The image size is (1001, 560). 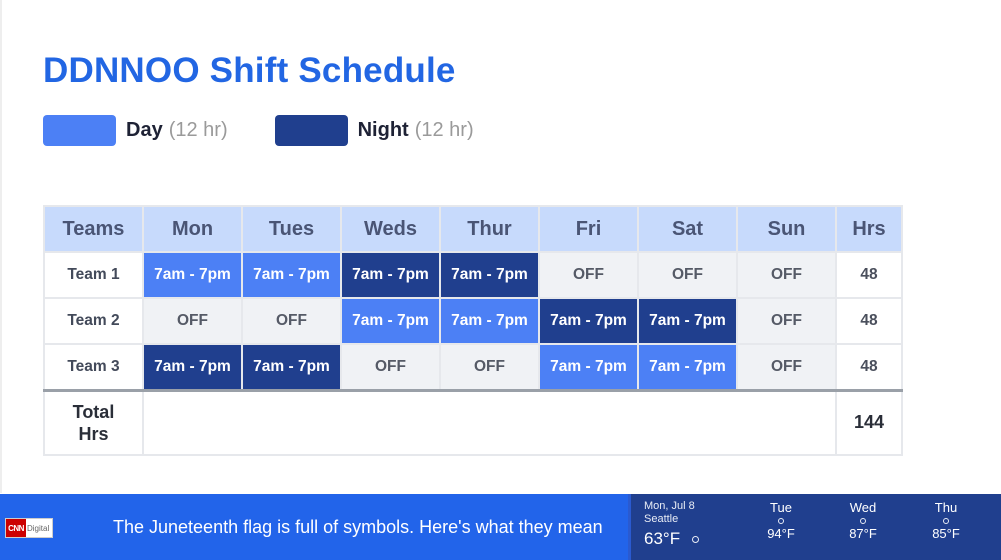 I want to click on header-mon: Mon, so click(x=192, y=229).